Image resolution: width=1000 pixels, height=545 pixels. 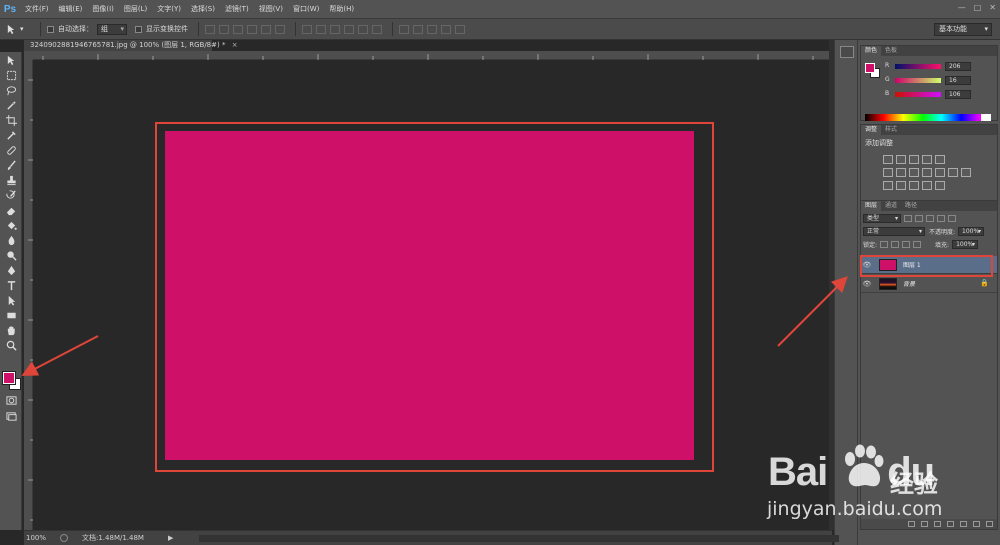 What do you see at coordinates (958, 66) in the screenshot?
I see `red-value-input: 206` at bounding box center [958, 66].